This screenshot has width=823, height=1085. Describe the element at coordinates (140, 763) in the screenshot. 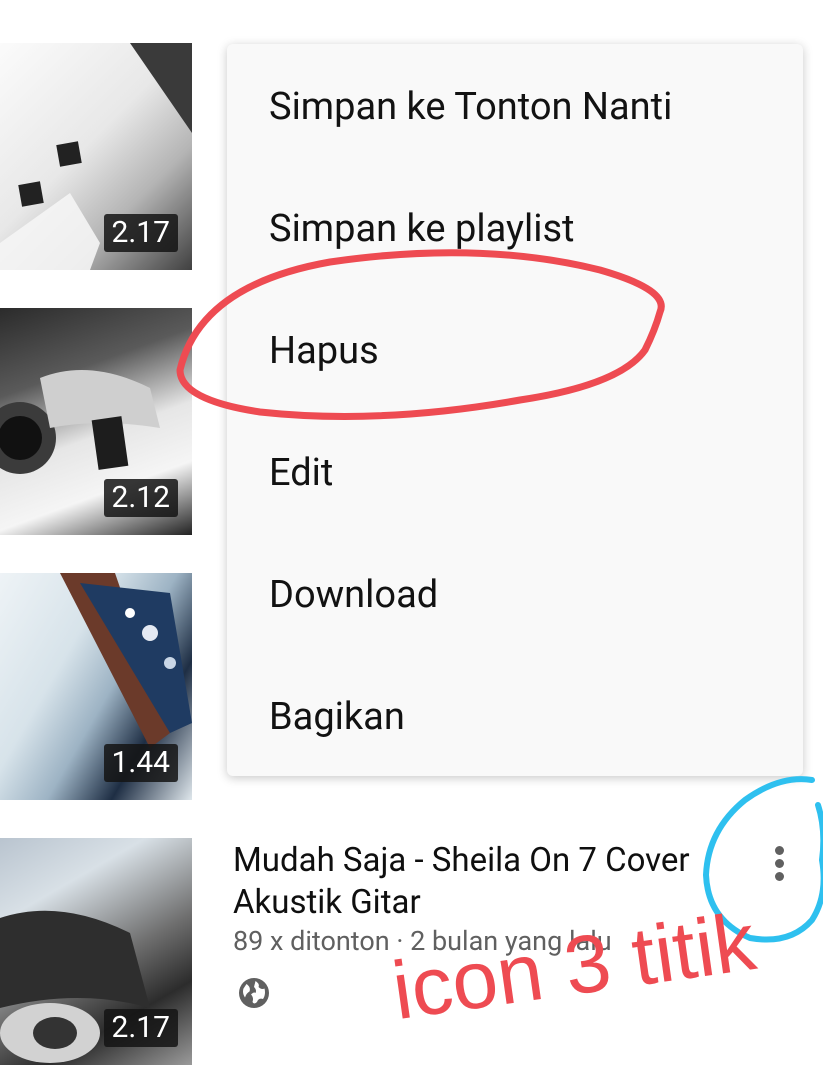

I see `duration-badge: 1.44` at that location.